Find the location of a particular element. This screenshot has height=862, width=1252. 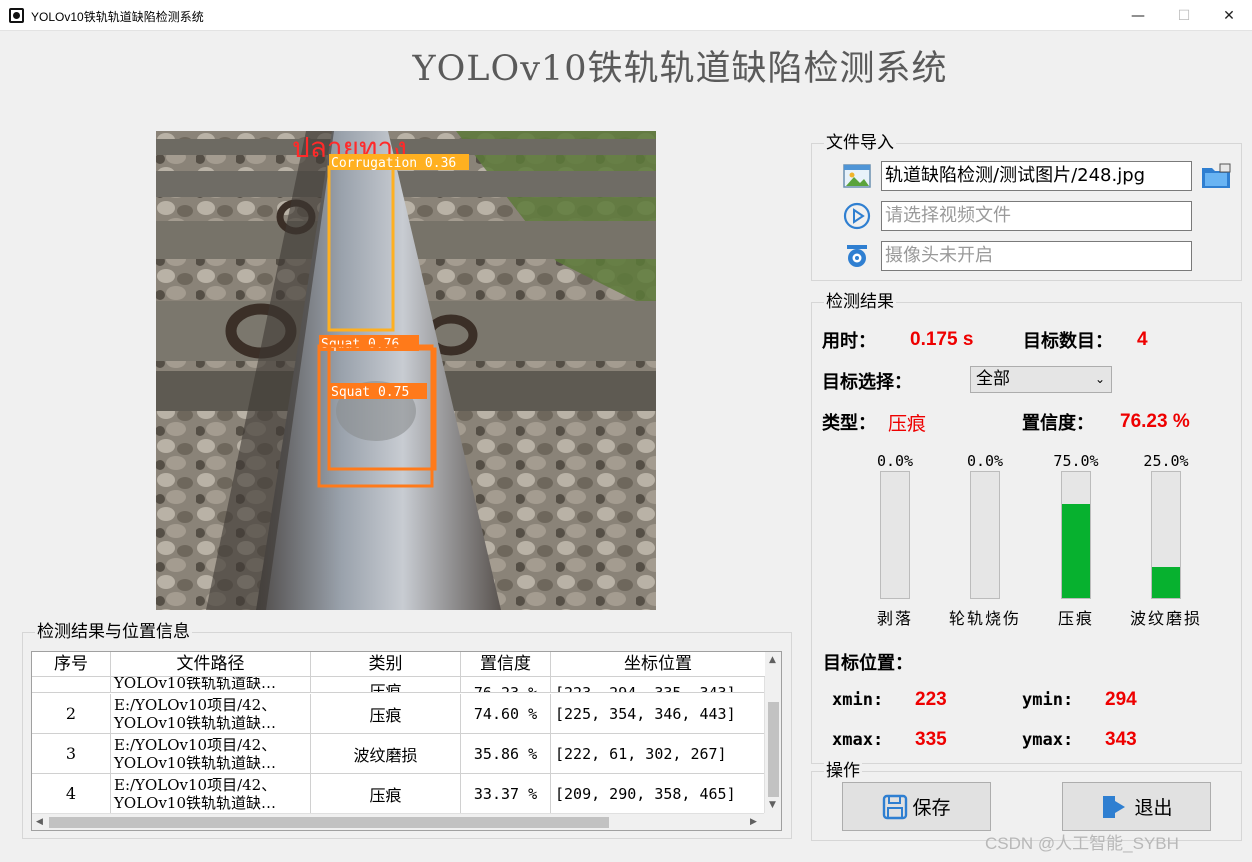

scroll-down-icon: ▼ is located at coordinates (772, 805).